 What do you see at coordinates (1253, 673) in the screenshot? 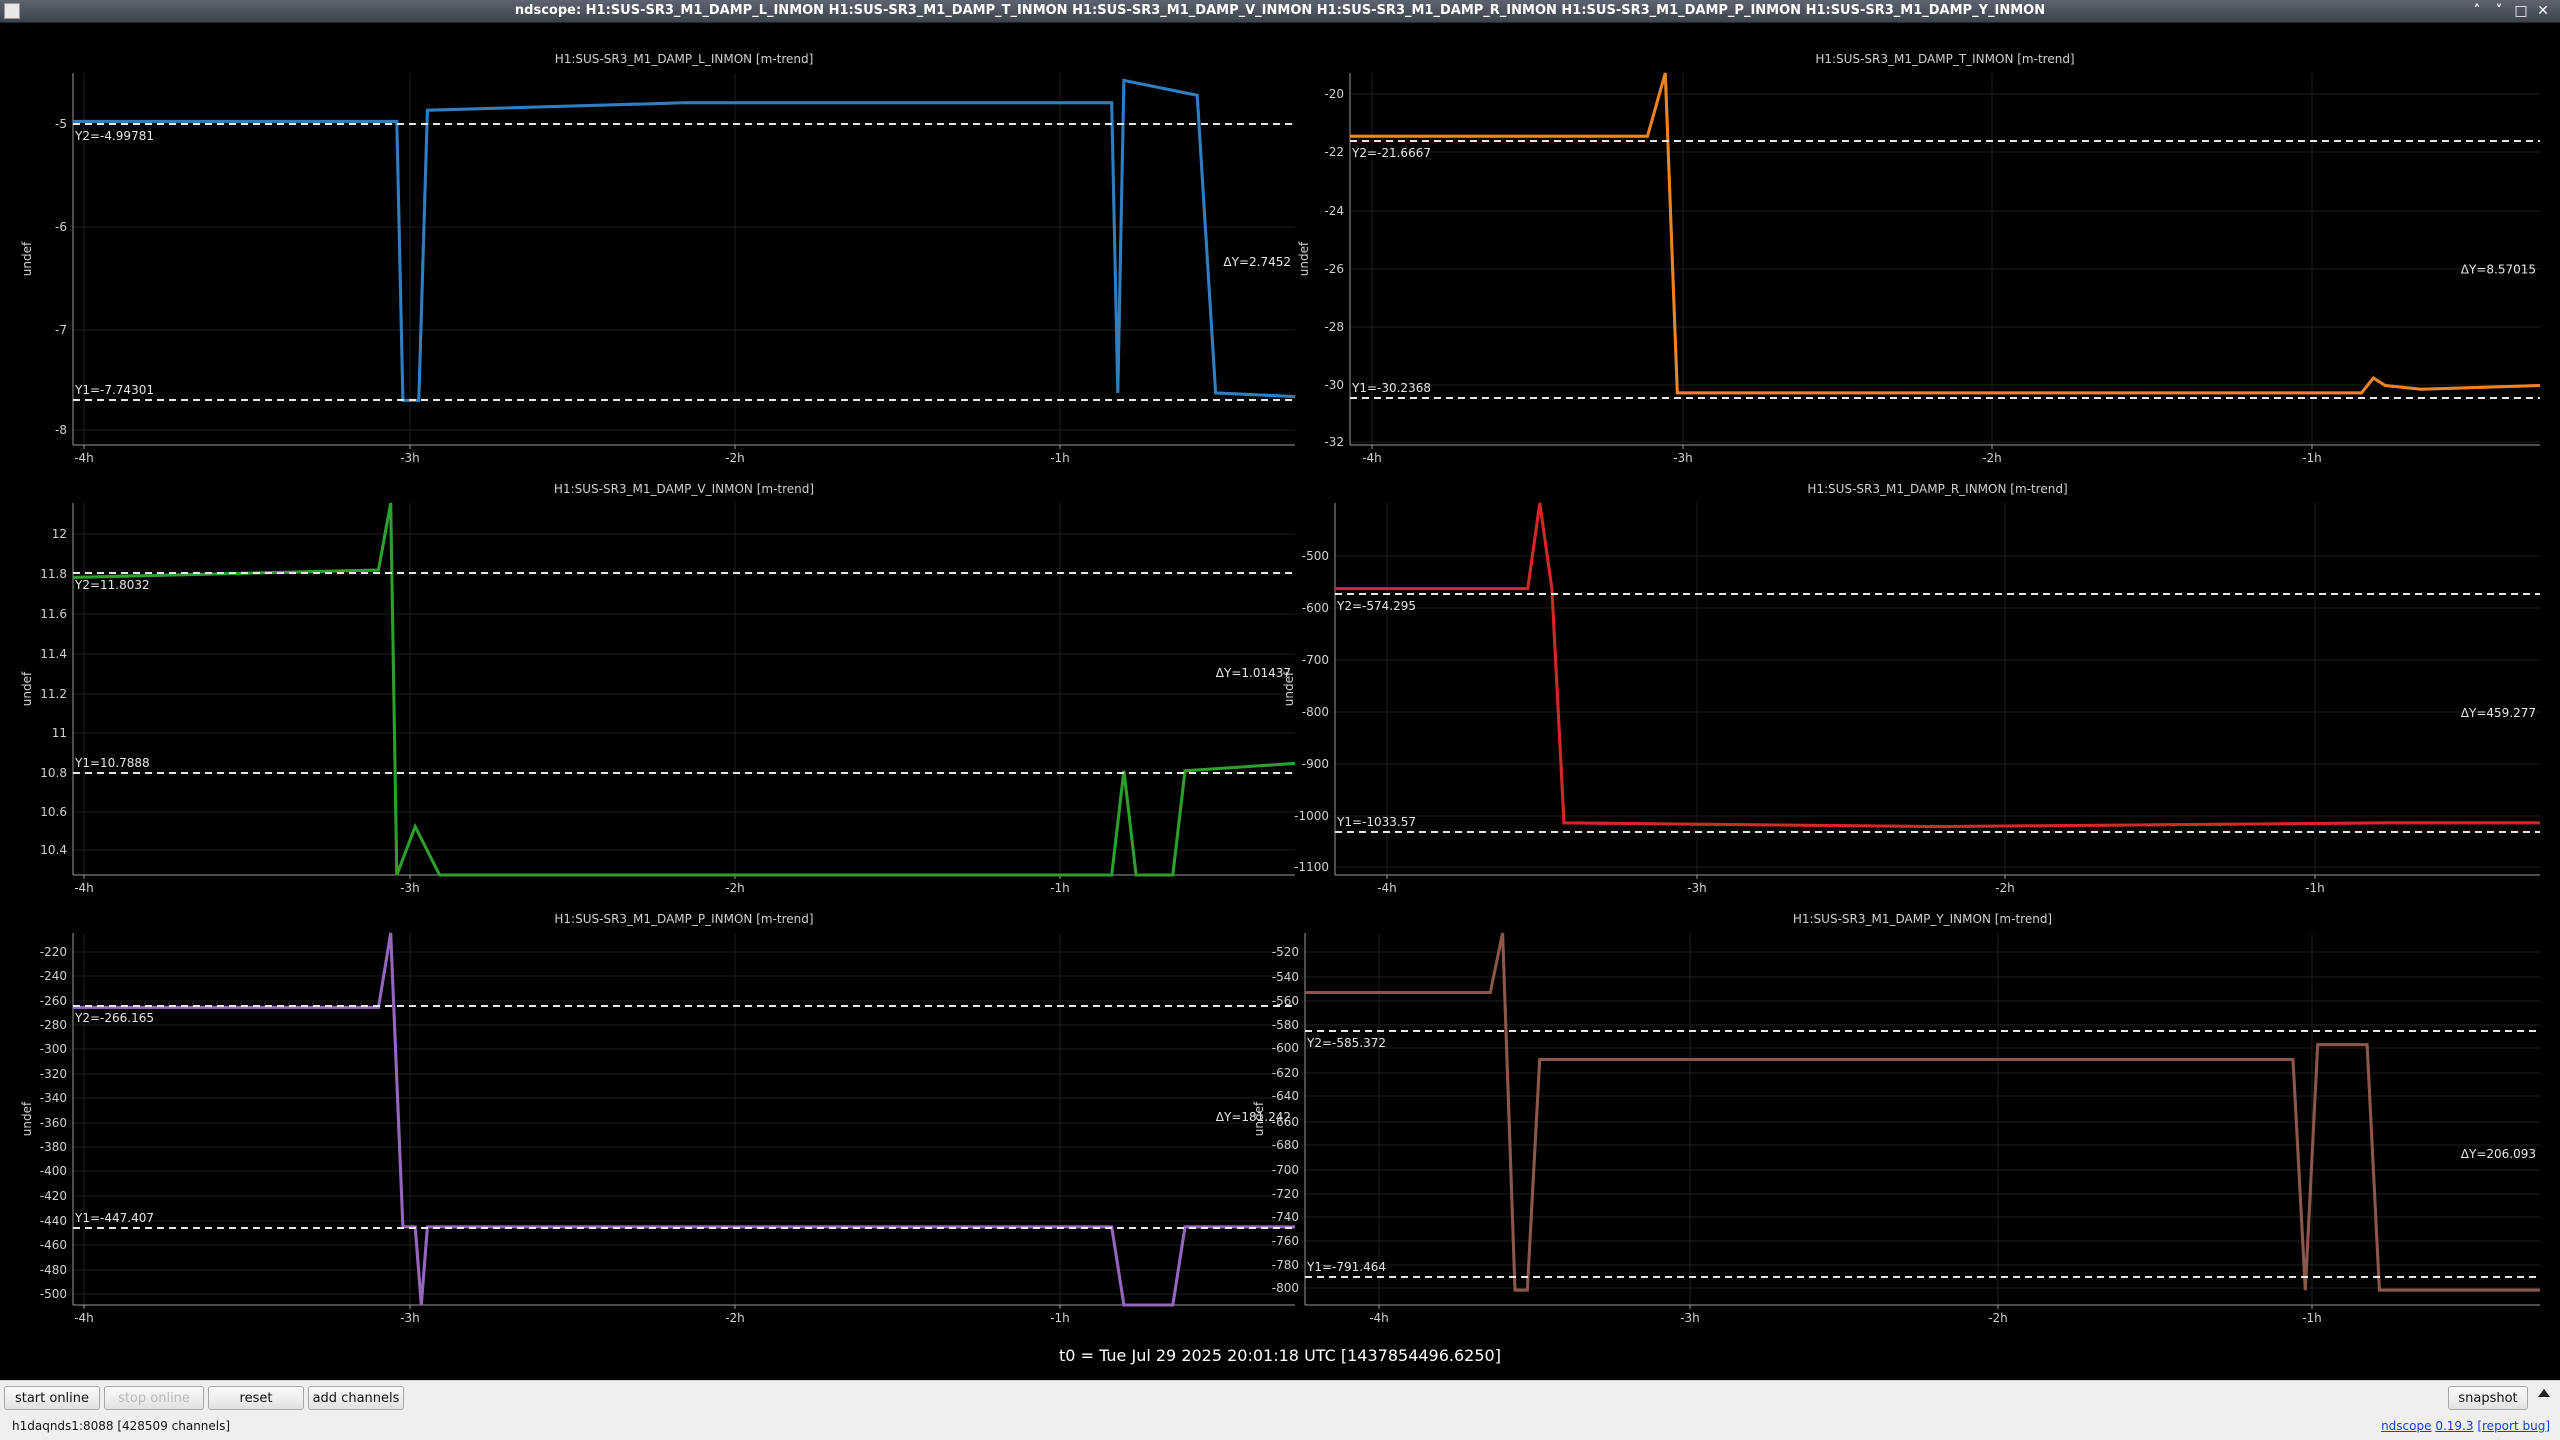
I see `delta-y-label: ΔY=1.01437` at bounding box center [1253, 673].